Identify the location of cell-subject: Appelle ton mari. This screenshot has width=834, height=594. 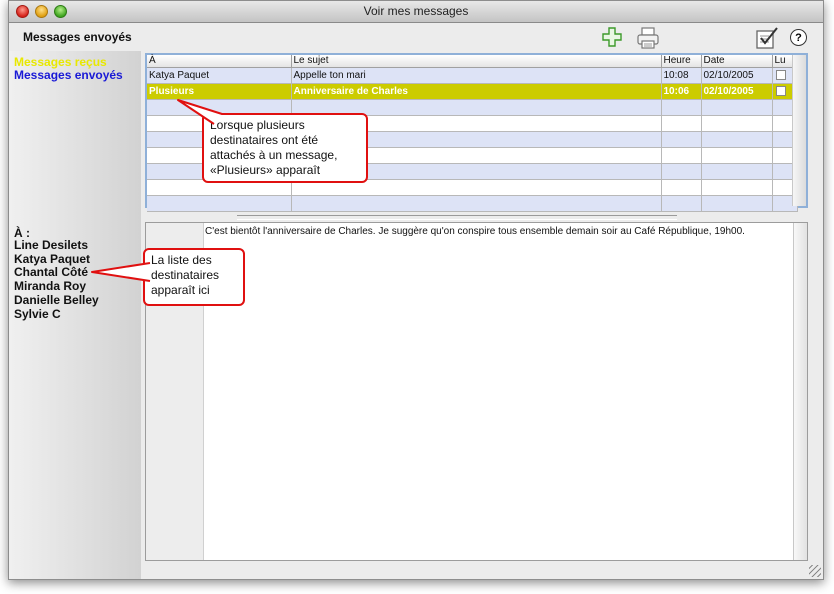
(476, 75).